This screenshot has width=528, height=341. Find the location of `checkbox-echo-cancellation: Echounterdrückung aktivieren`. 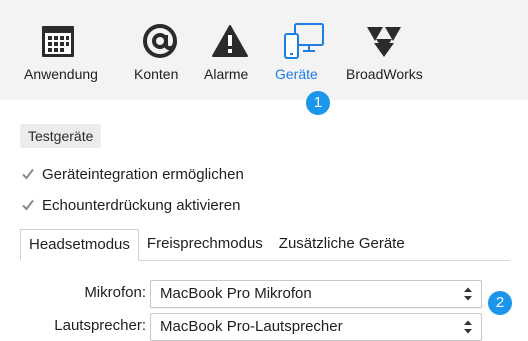

checkbox-echo-cancellation: Echounterdrückung aktivieren is located at coordinates (130, 205).